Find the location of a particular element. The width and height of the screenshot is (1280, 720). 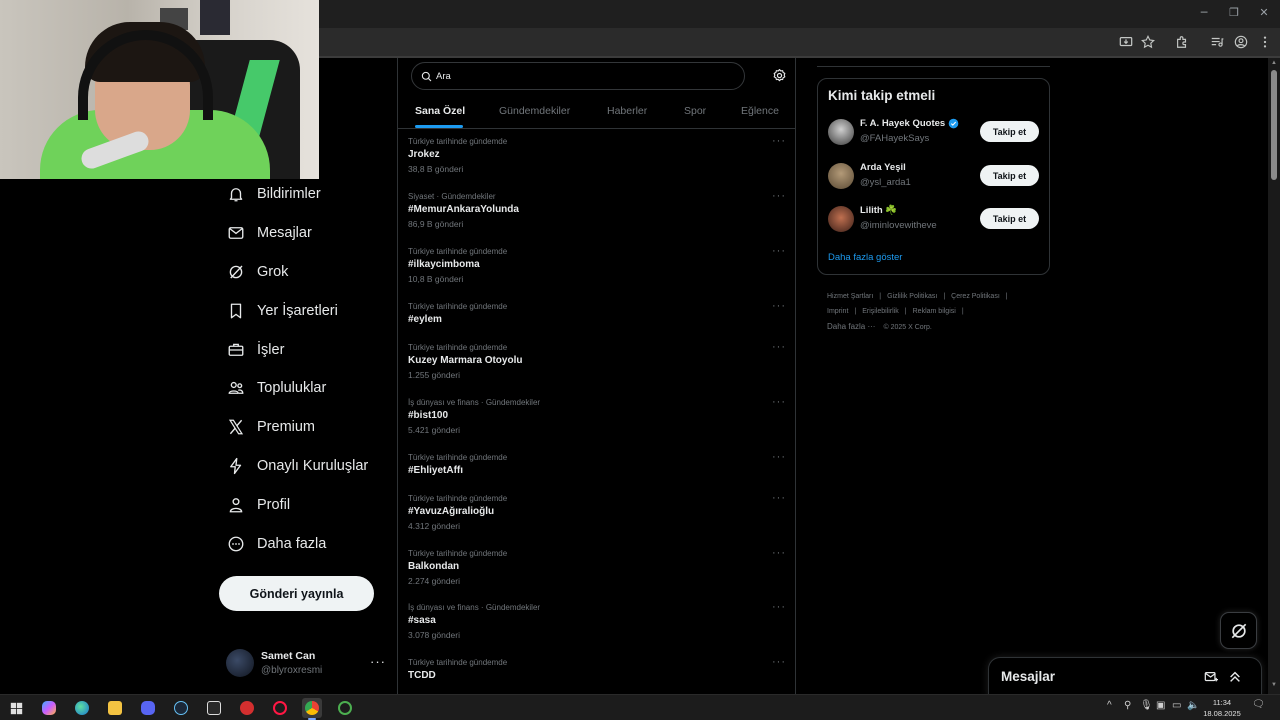

messages-drawer: Mesajlar is located at coordinates (1125, 677).